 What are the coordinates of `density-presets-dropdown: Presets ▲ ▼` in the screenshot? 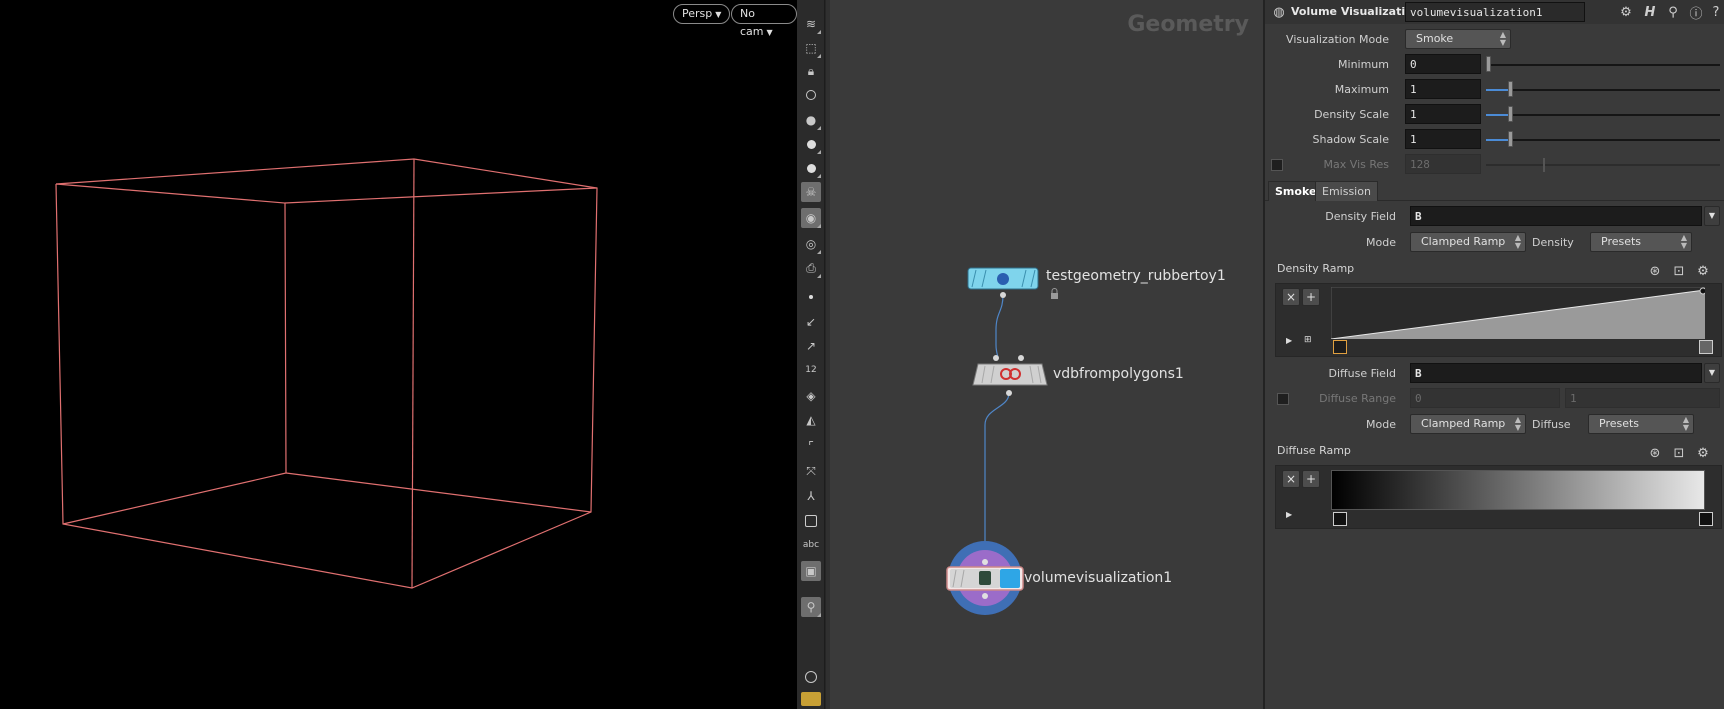 It's located at (1641, 242).